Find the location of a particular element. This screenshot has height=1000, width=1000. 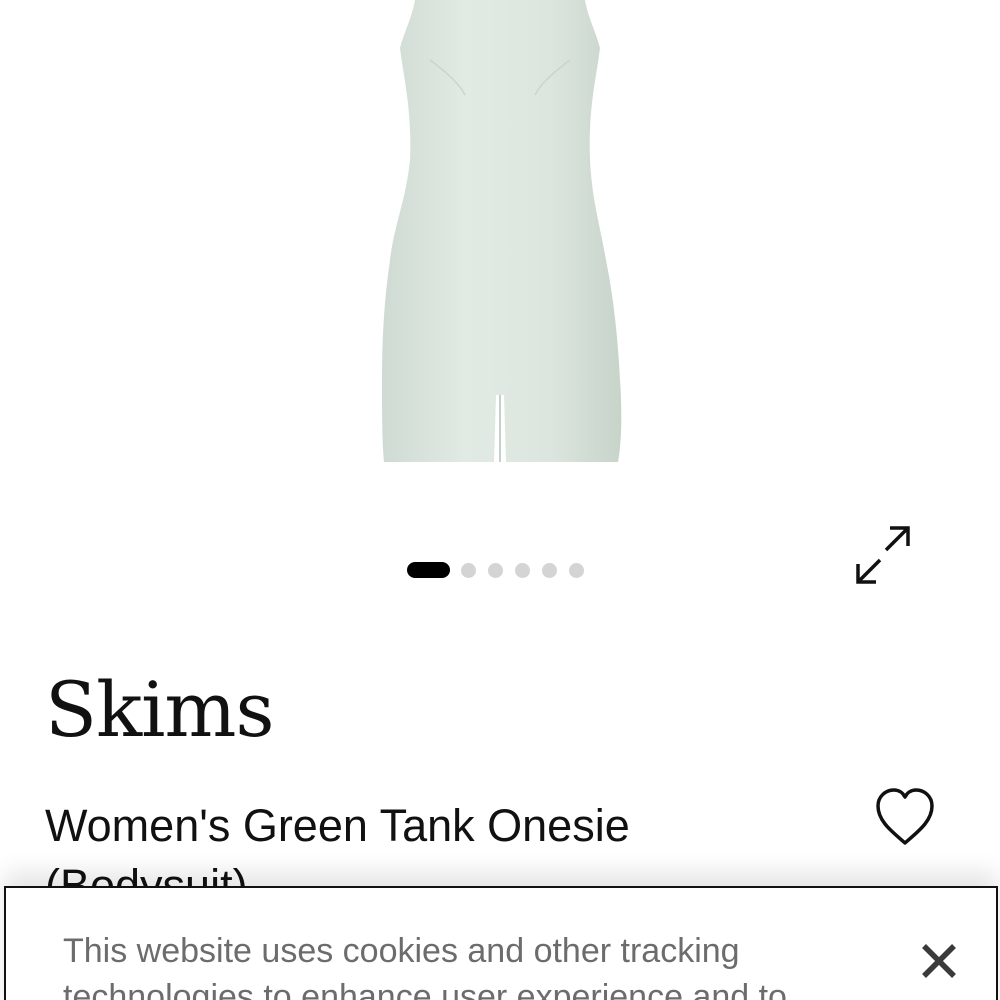

bodysuit-shape is located at coordinates (502, 231).